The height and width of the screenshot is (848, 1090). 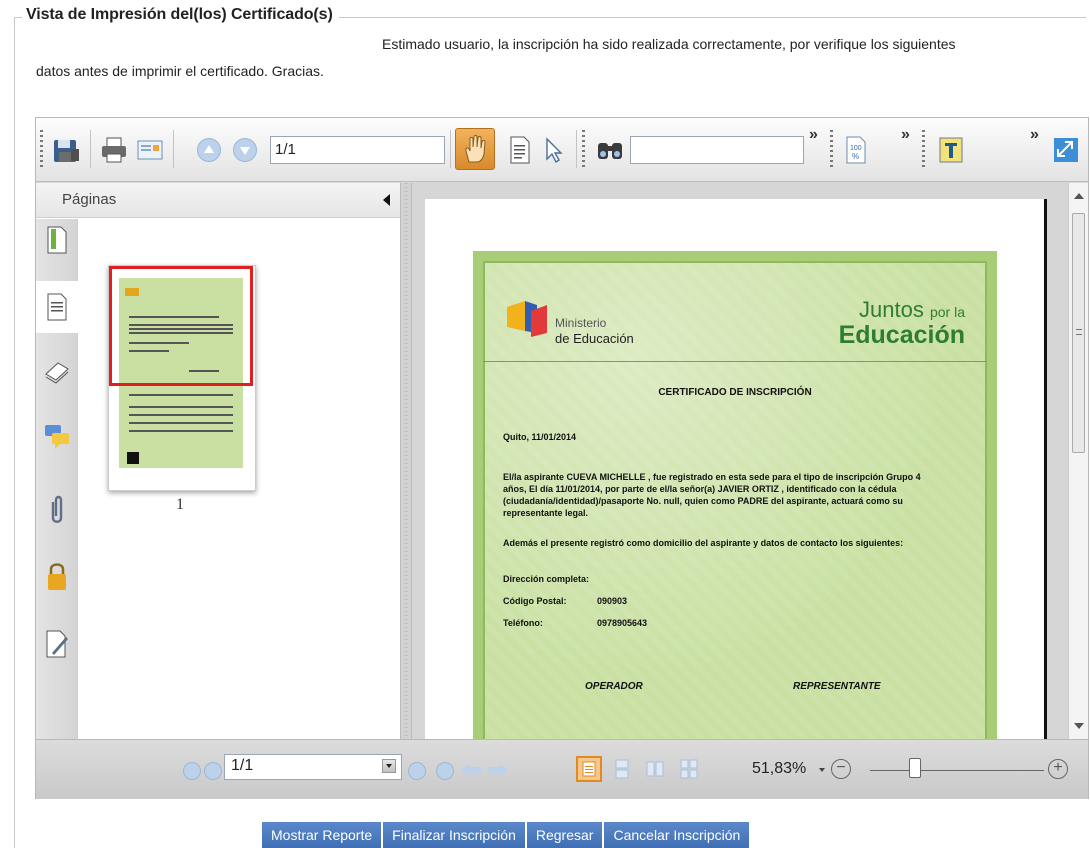 I want to click on page-dropdown-icon, so click(x=389, y=766).